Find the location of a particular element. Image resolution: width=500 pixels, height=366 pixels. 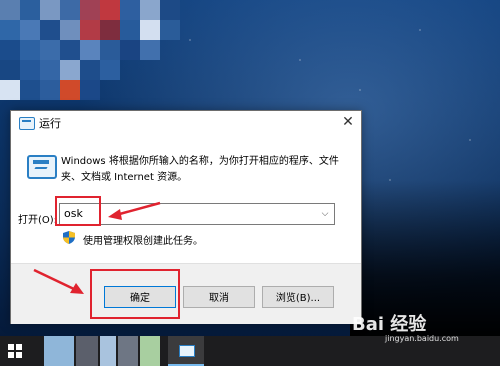

dialog-title: 运行 is located at coordinates (50, 123).